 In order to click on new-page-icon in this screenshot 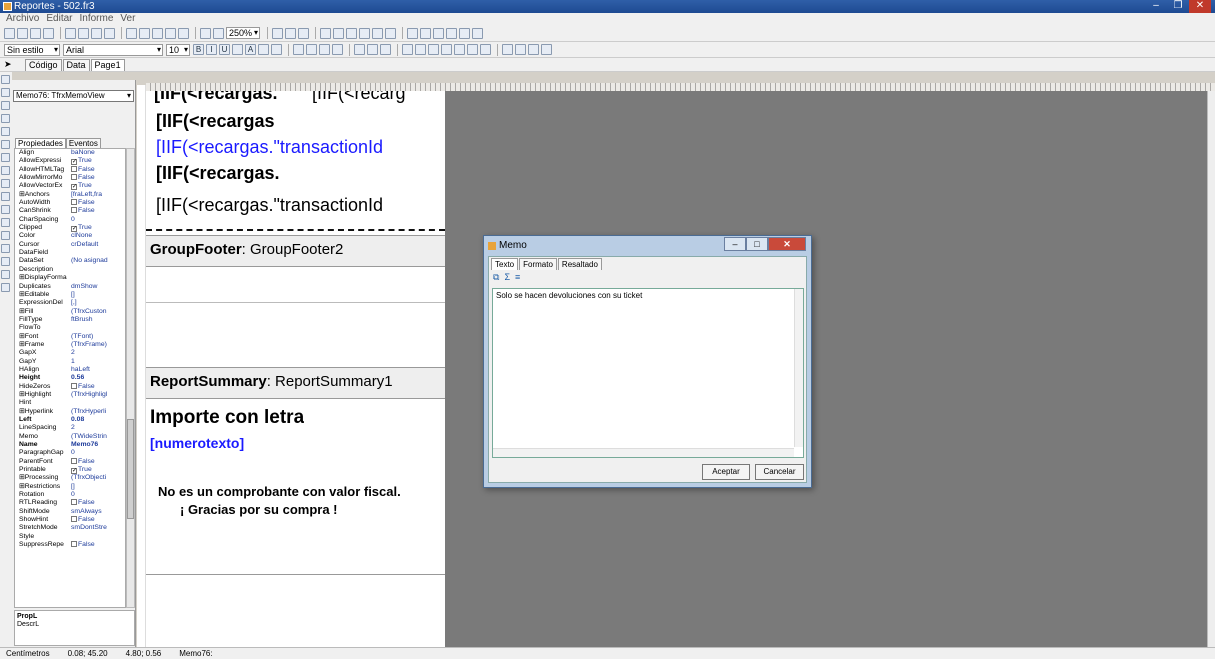, I will do `click(83, 33)`.